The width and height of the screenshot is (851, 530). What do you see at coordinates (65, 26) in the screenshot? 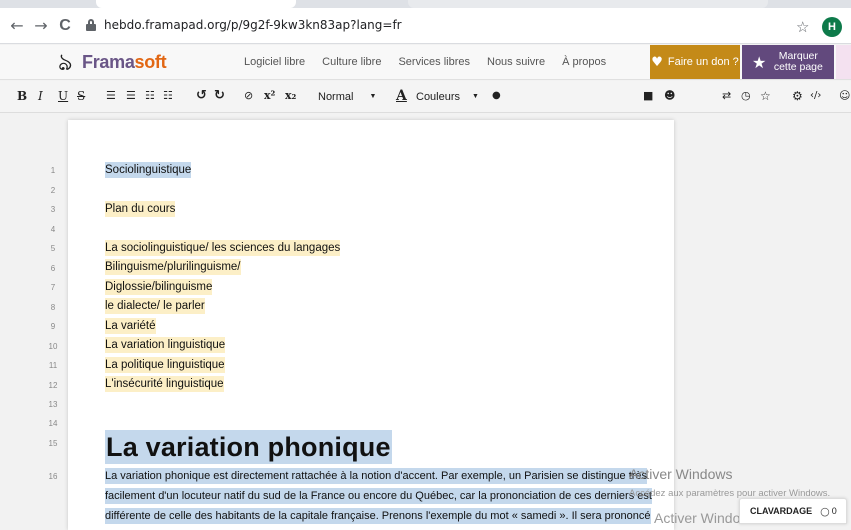
I see `reload-icon: C` at bounding box center [65, 26].